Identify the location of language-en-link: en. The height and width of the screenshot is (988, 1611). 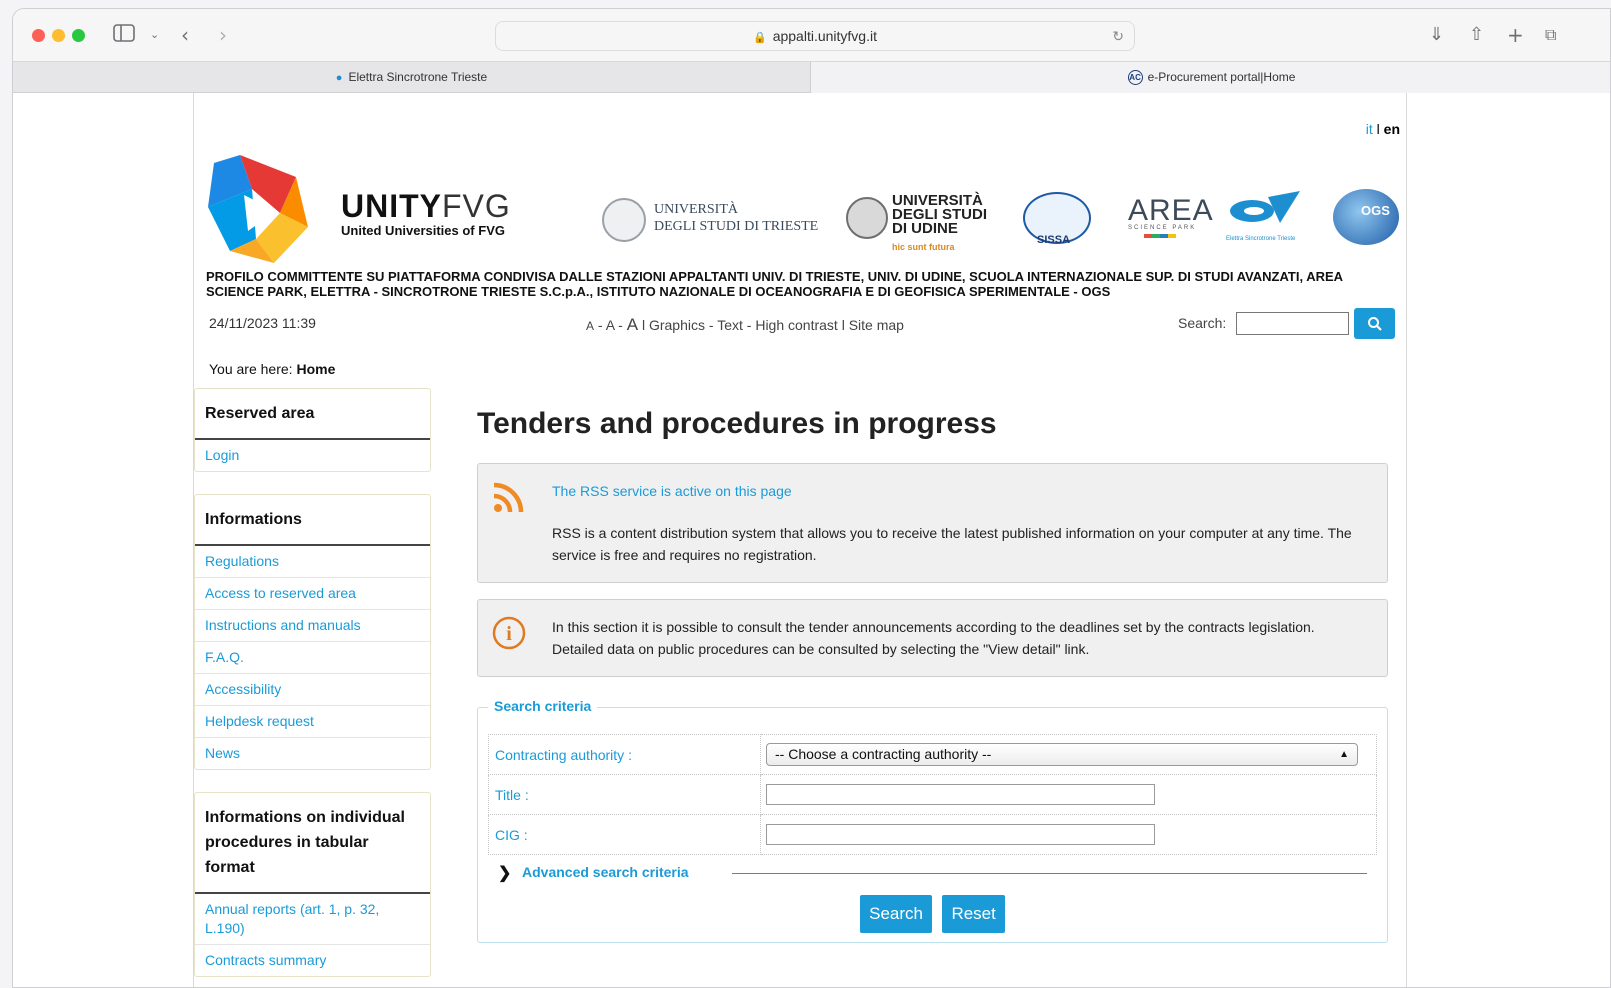
(1392, 129).